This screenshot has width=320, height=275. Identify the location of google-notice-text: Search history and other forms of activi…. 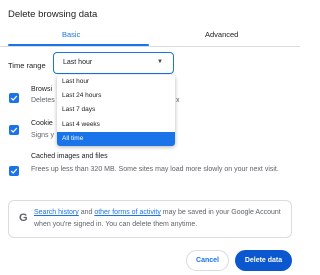
(157, 218).